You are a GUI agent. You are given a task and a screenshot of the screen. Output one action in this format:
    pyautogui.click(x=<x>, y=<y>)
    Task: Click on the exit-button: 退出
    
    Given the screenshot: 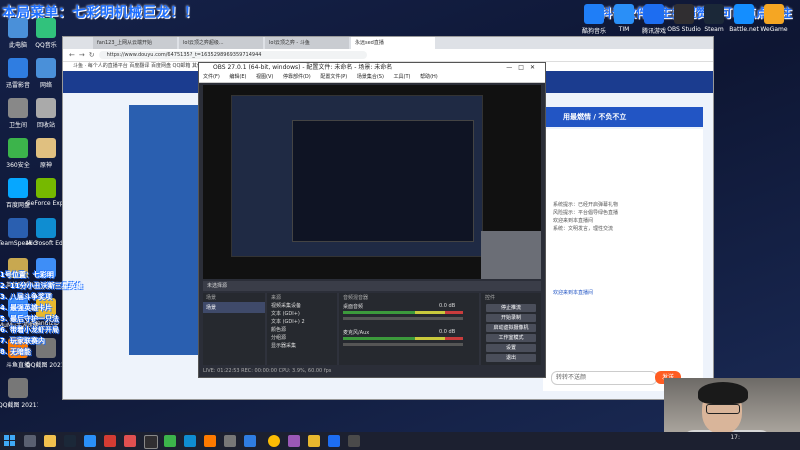 What is the action you would take?
    pyautogui.click(x=511, y=358)
    